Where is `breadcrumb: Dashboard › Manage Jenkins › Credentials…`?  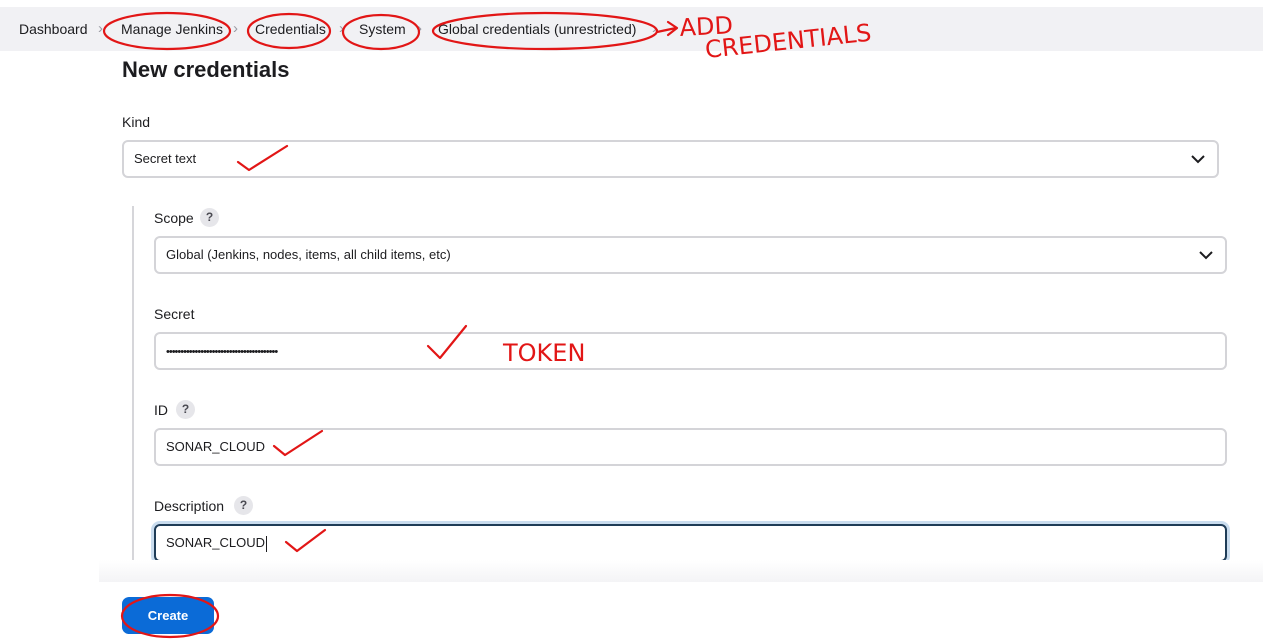
breadcrumb: Dashboard › Manage Jenkins › Credentials… is located at coordinates (631, 29).